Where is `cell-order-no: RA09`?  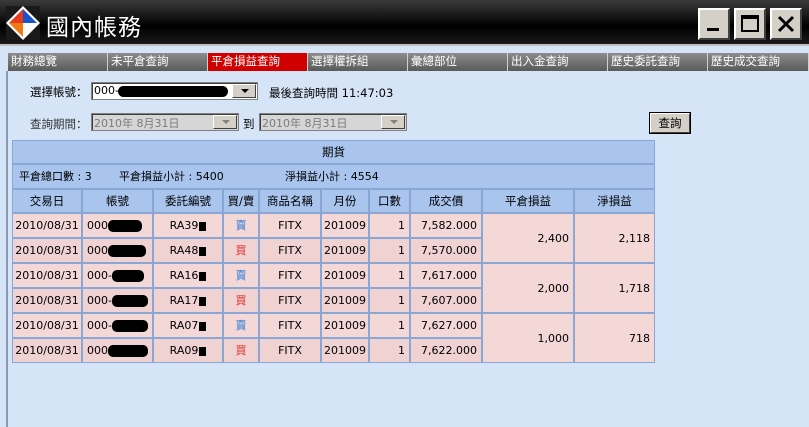
cell-order-no: RA09 is located at coordinates (188, 350).